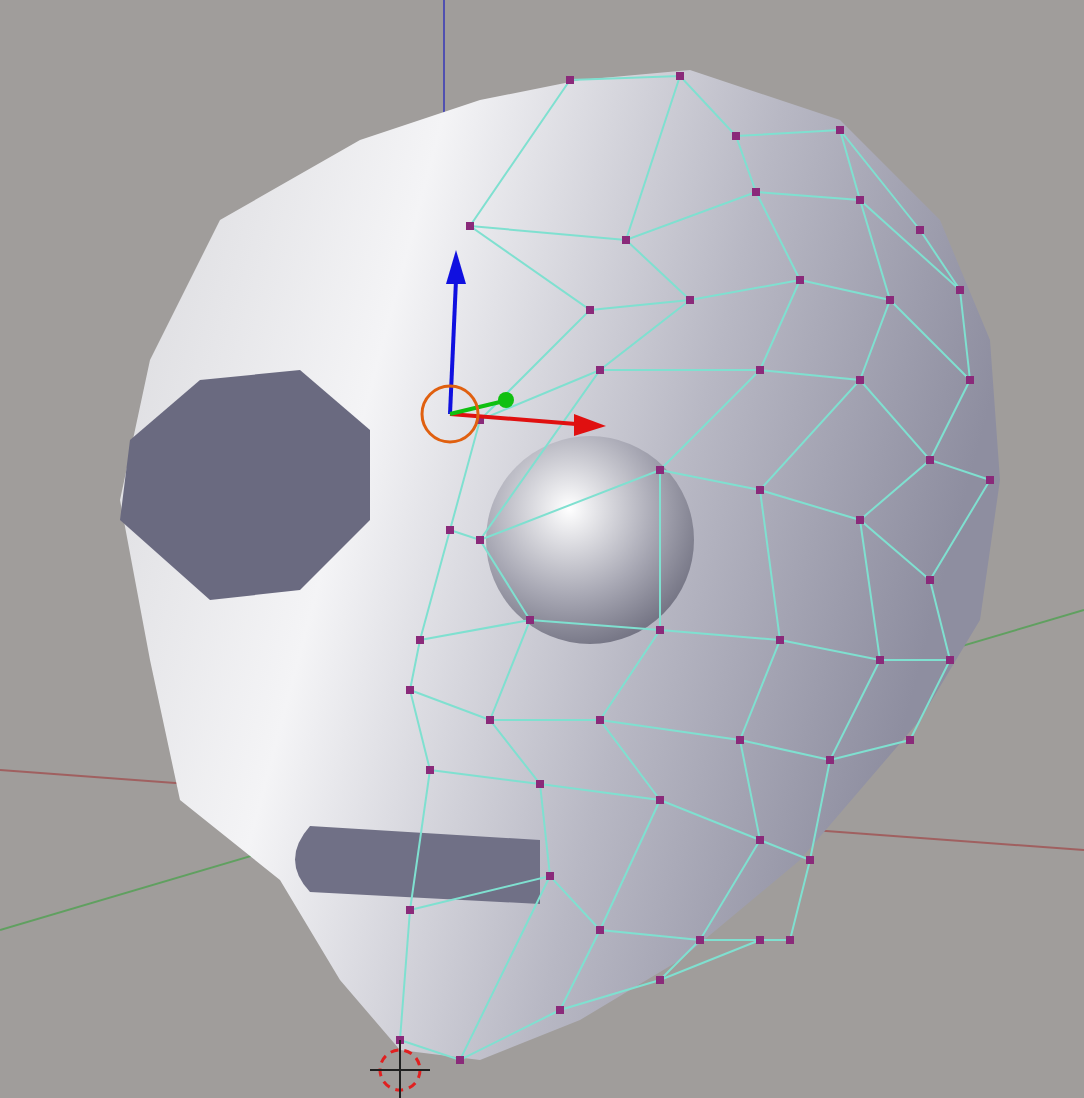  Describe the element at coordinates (400, 1068) in the screenshot. I see `3d-cursor-icon` at that location.